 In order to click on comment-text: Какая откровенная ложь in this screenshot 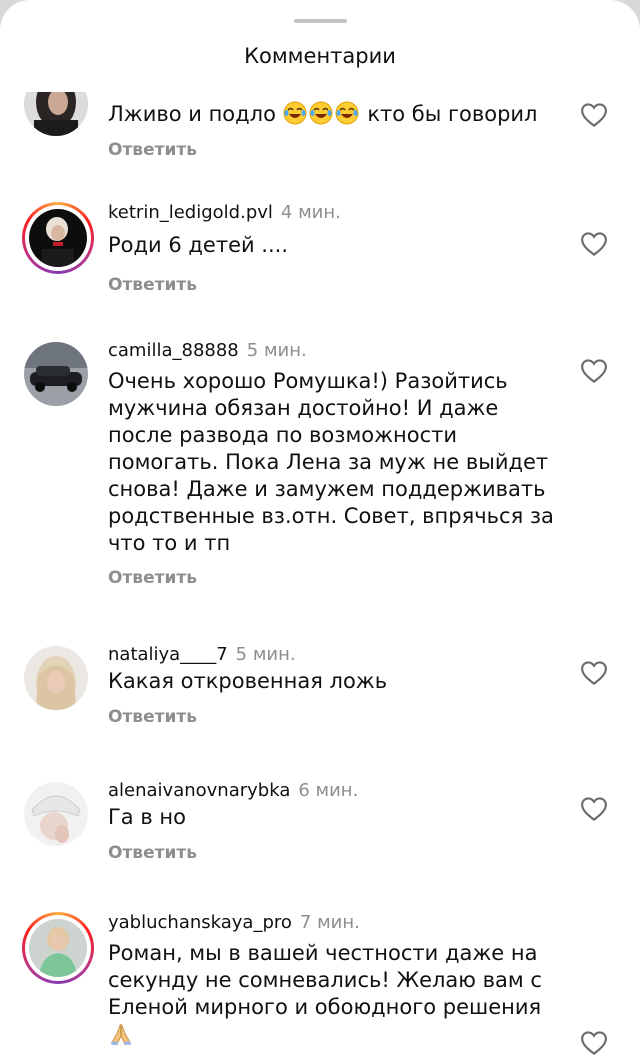, I will do `click(248, 681)`.